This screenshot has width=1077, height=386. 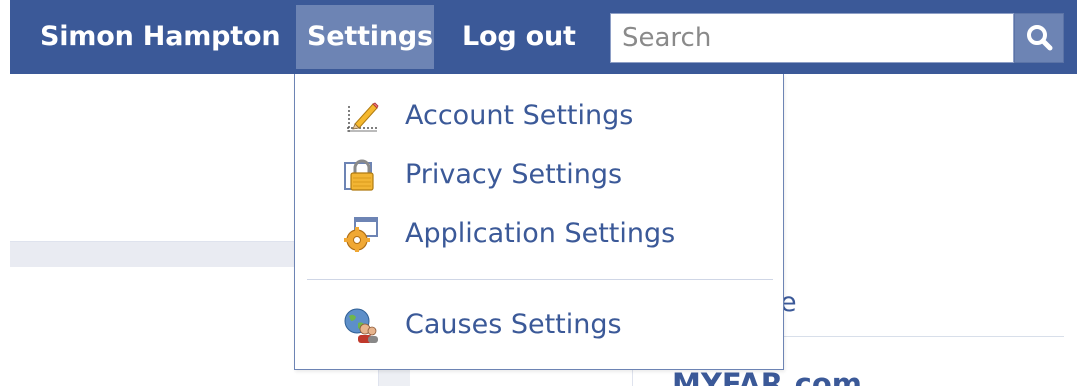 What do you see at coordinates (812, 38) in the screenshot?
I see `search-input` at bounding box center [812, 38].